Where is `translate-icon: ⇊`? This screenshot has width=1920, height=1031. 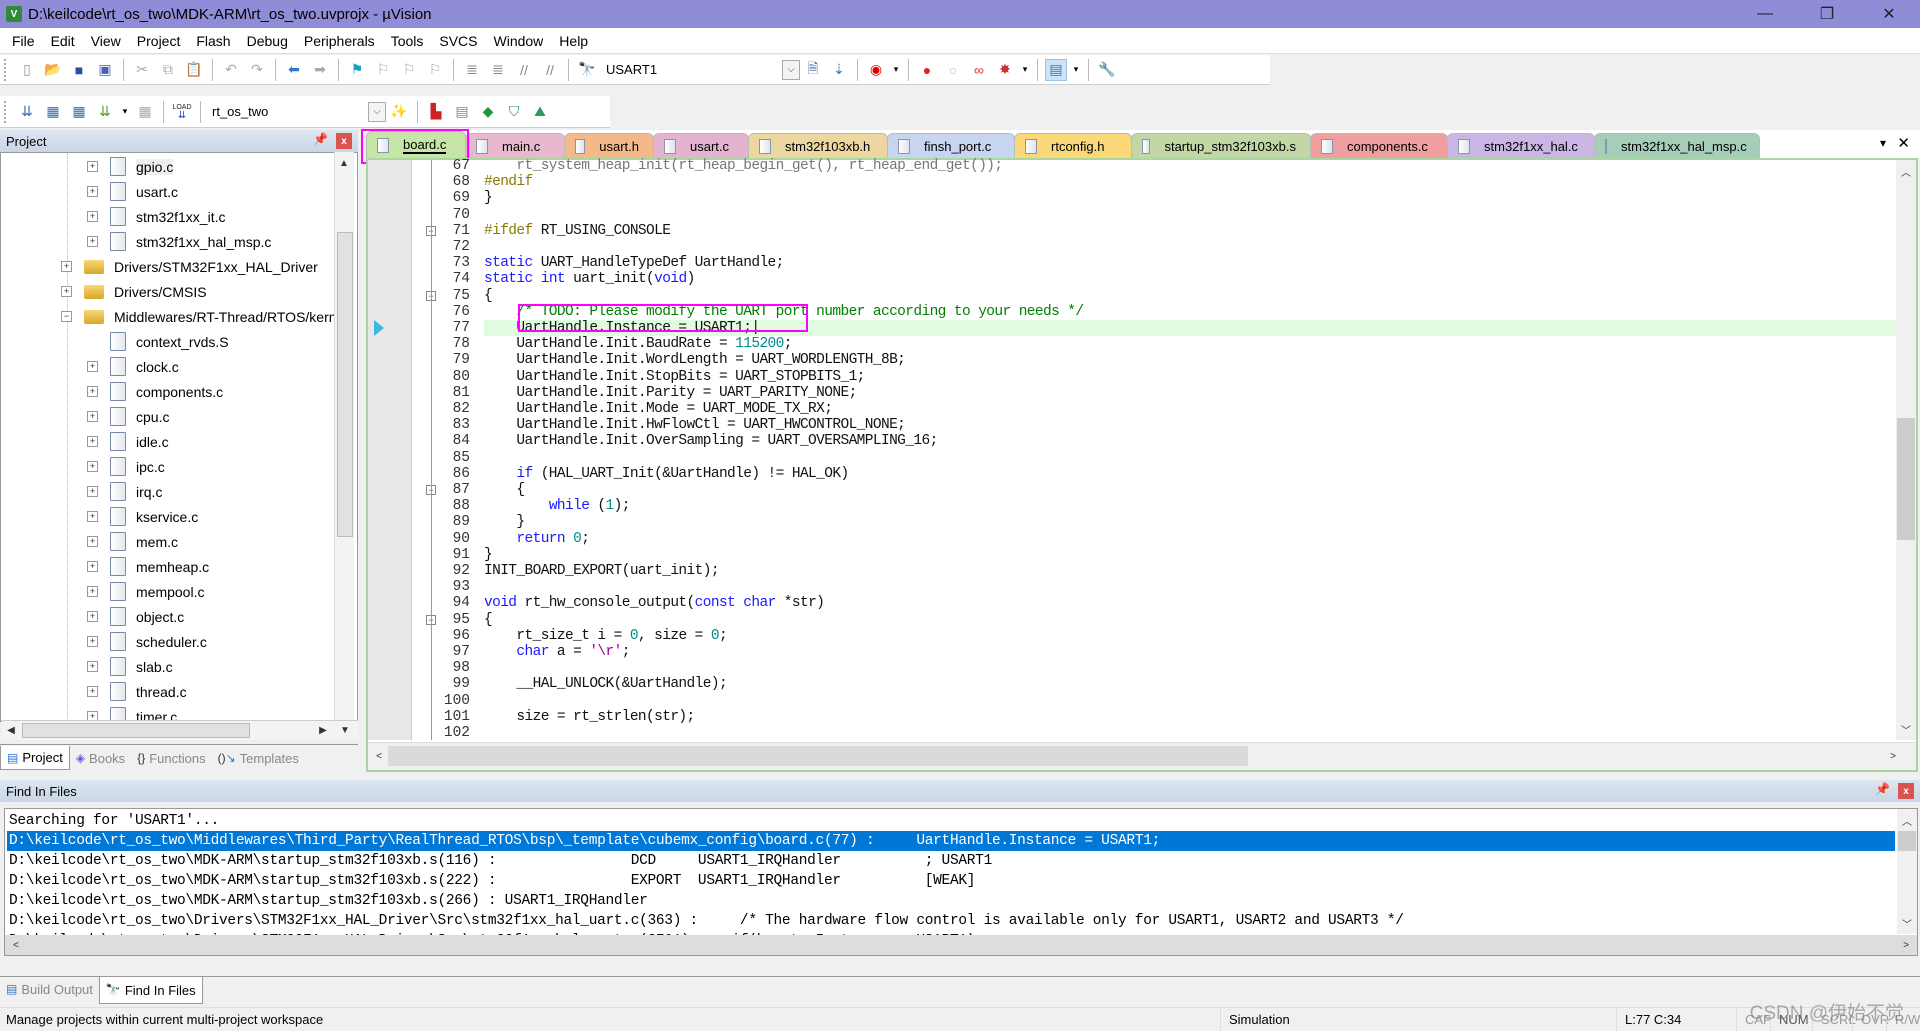 translate-icon: ⇊ is located at coordinates (27, 112).